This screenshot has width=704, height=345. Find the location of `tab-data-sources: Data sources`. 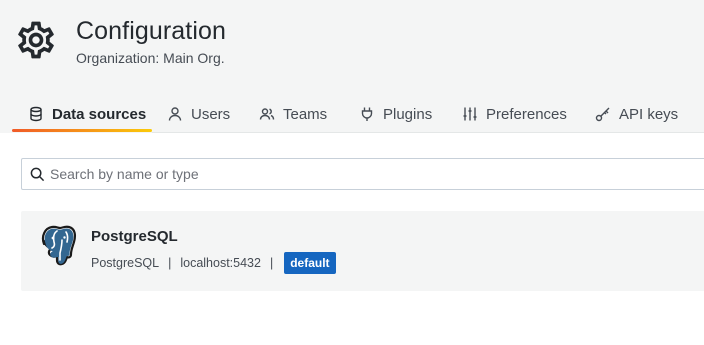

tab-data-sources: Data sources is located at coordinates (87, 114).